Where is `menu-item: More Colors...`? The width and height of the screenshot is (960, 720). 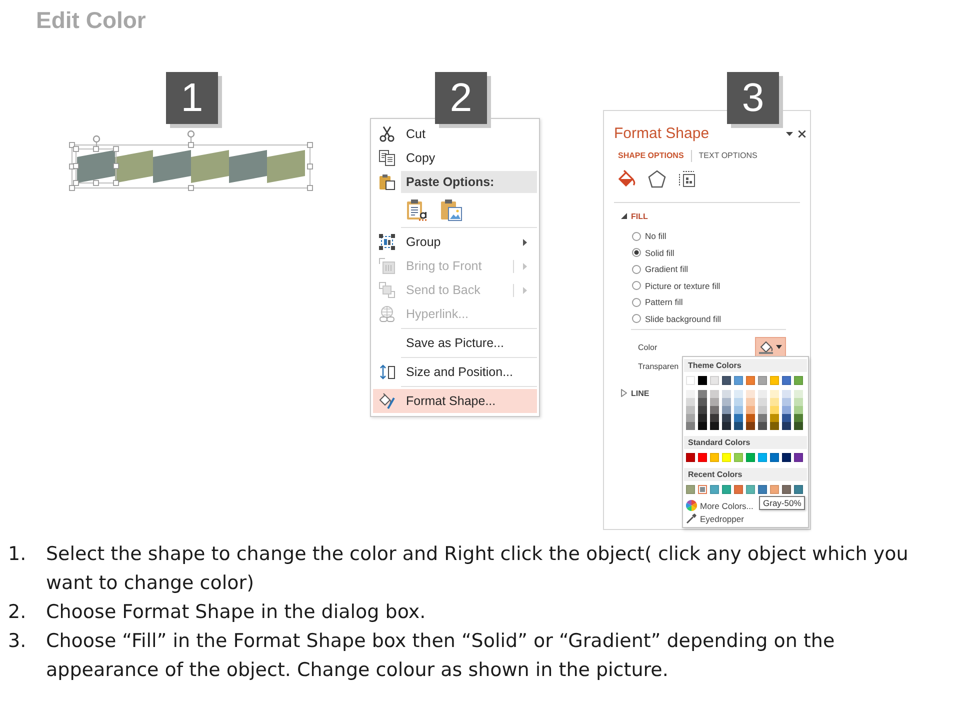 menu-item: More Colors... is located at coordinates (718, 505).